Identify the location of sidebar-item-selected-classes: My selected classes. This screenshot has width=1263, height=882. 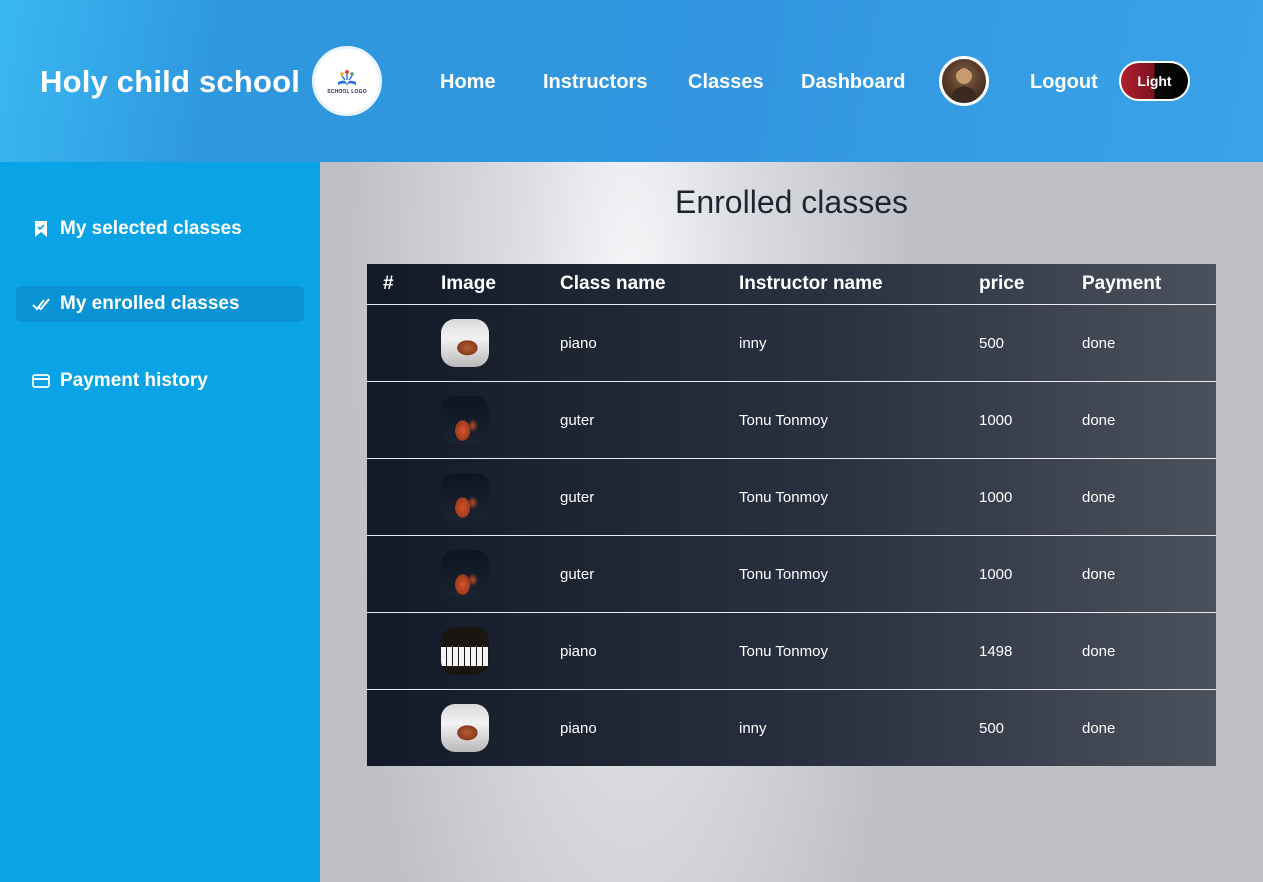
(160, 229).